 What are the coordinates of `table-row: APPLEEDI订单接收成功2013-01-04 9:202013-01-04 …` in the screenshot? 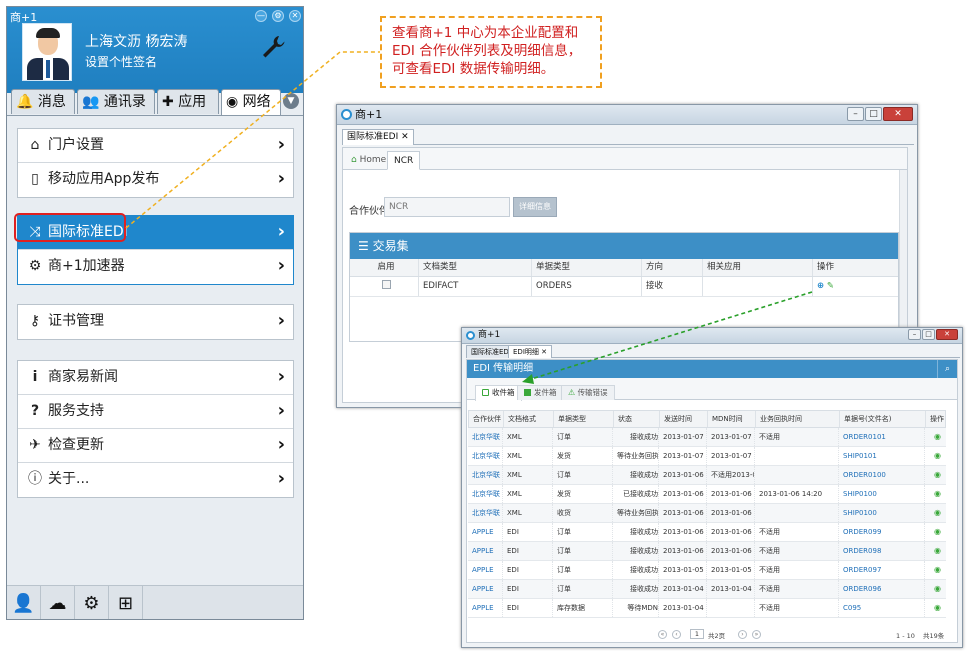 It's located at (707, 589).